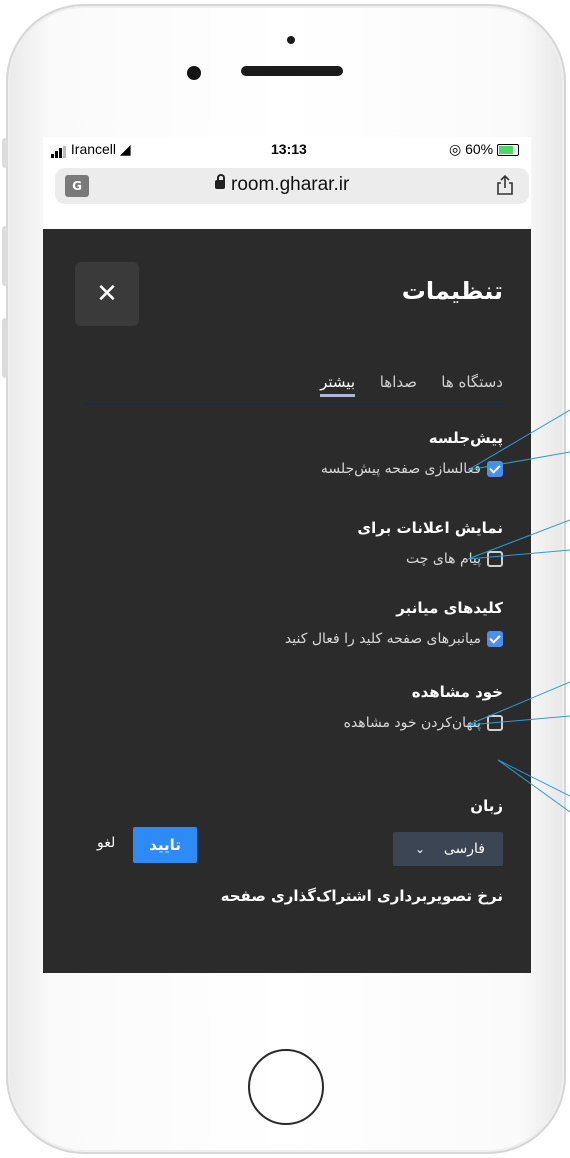 This screenshot has width=570, height=1158. Describe the element at coordinates (361, 896) in the screenshot. I see `section-framerate-title: نرخ تصویربرداری اشتراک‌گذاری صفحه` at that location.